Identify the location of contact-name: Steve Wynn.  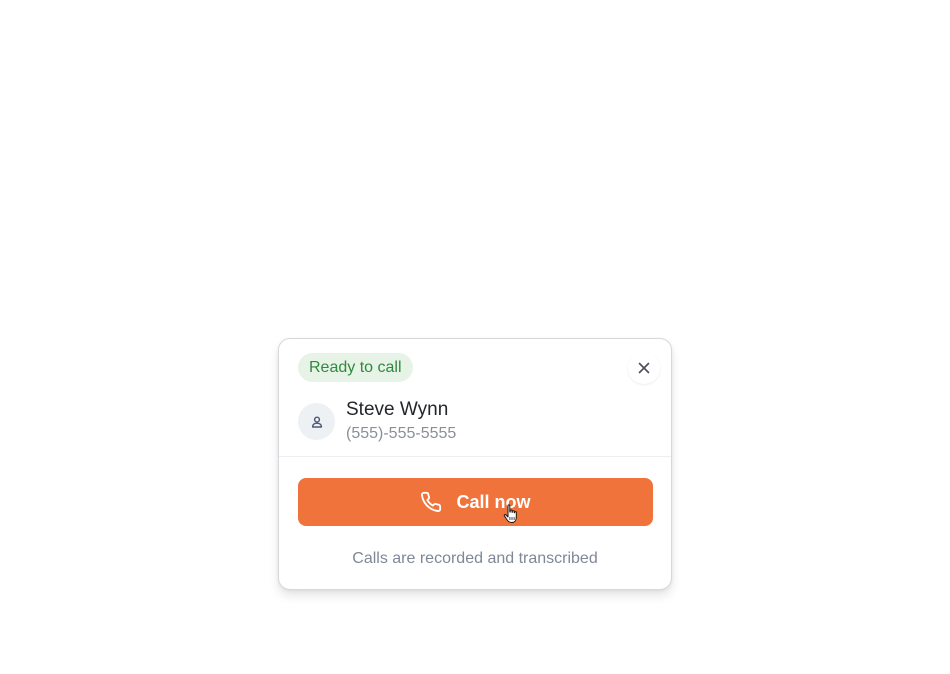
(397, 409).